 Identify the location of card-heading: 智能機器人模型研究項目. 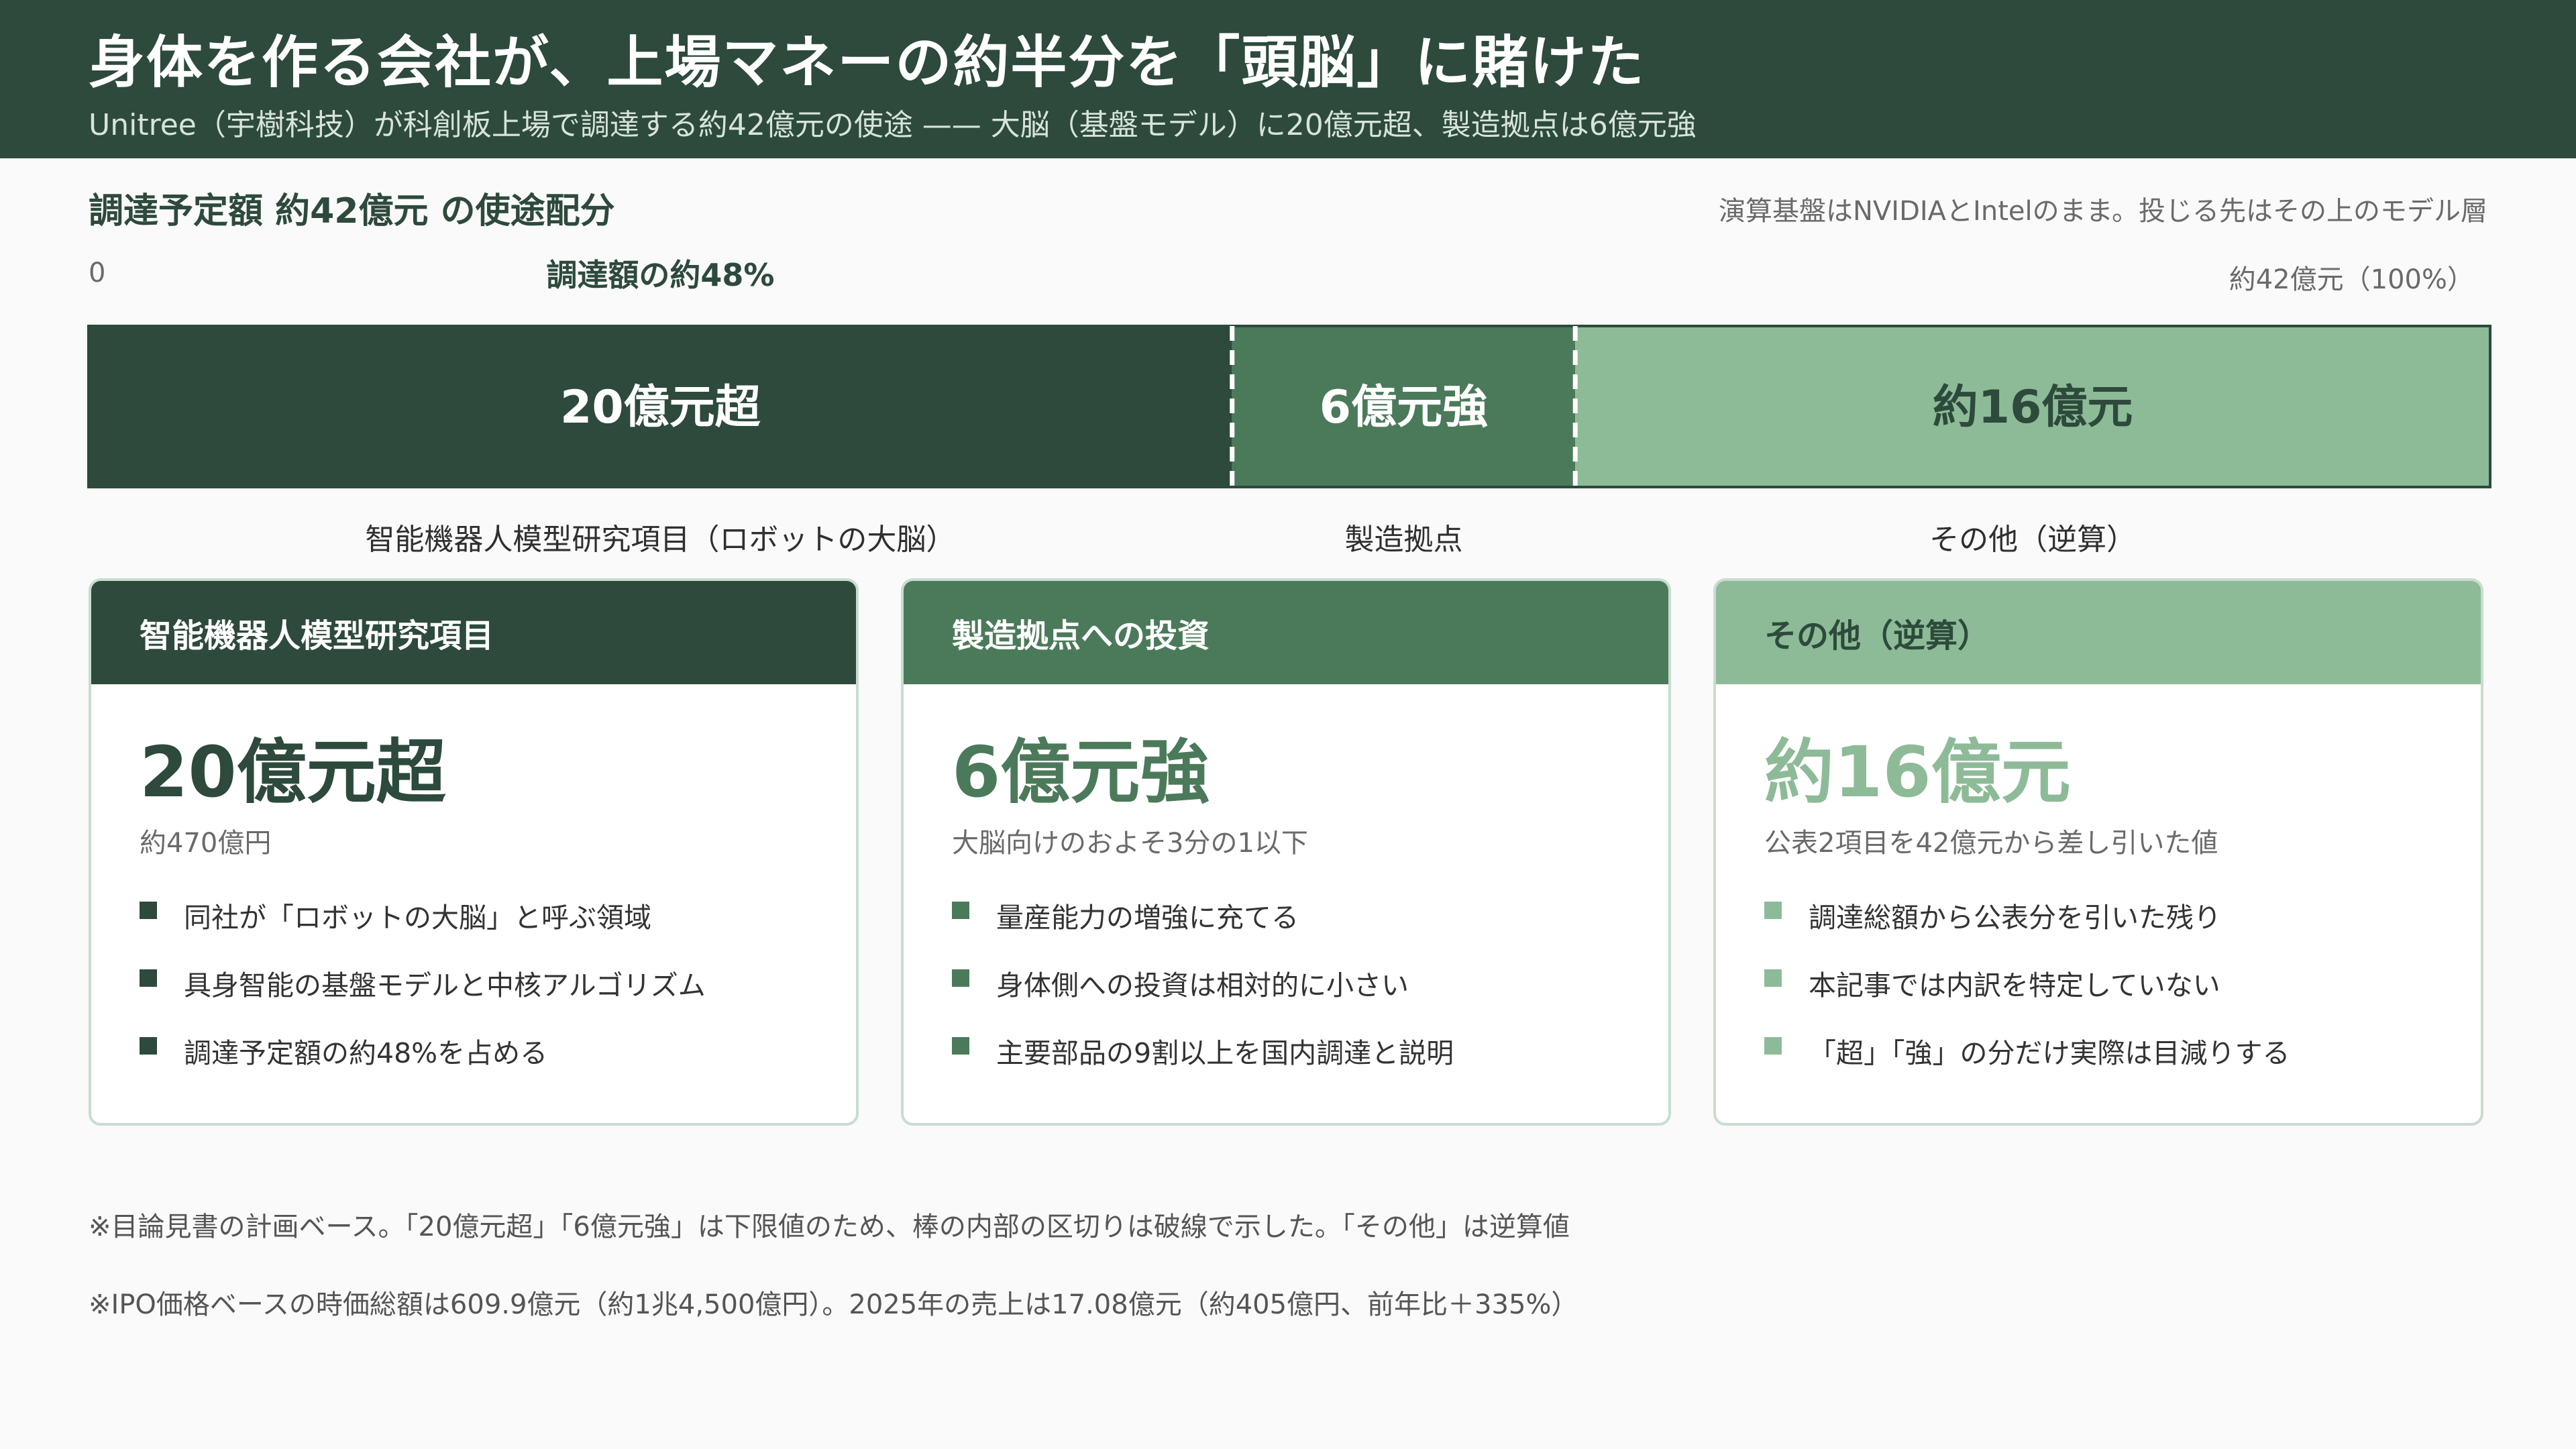
(473, 632).